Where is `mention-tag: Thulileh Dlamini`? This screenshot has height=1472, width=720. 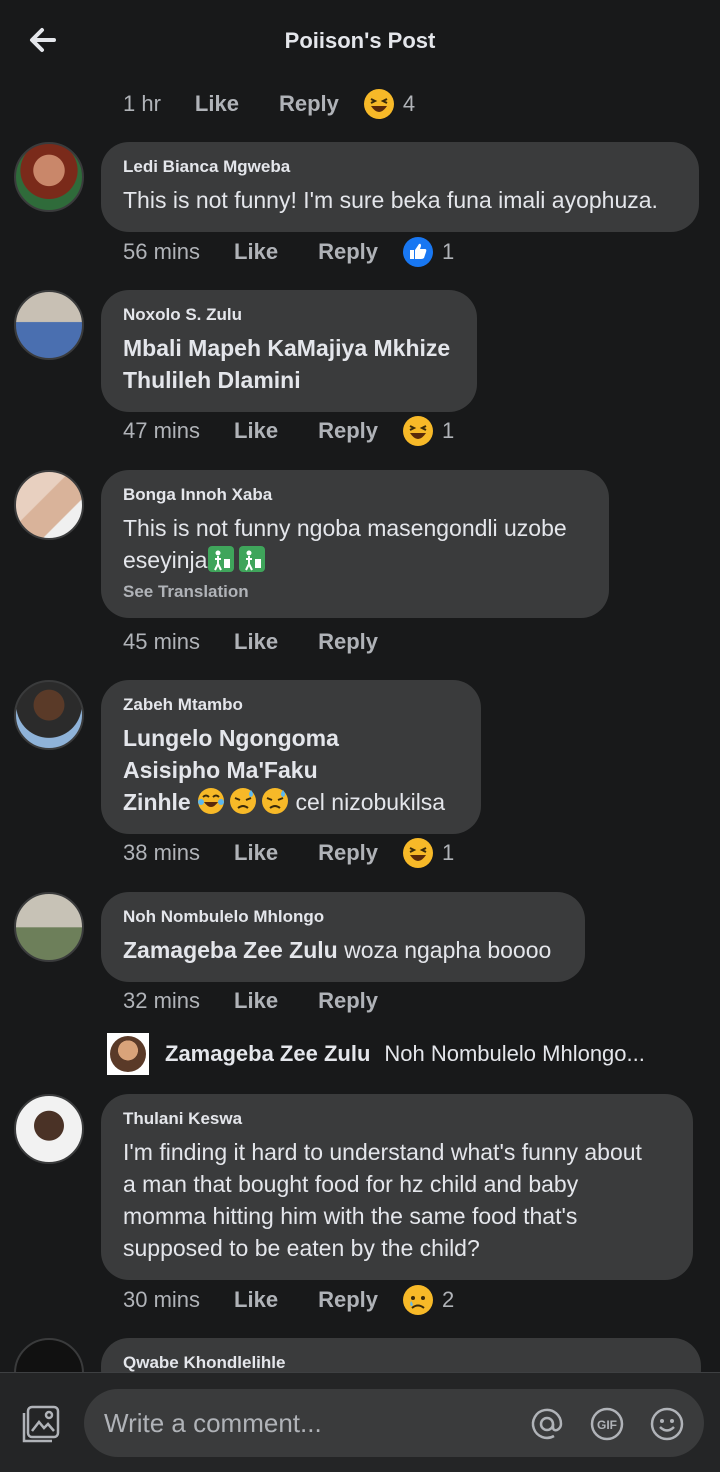 mention-tag: Thulileh Dlamini is located at coordinates (212, 380).